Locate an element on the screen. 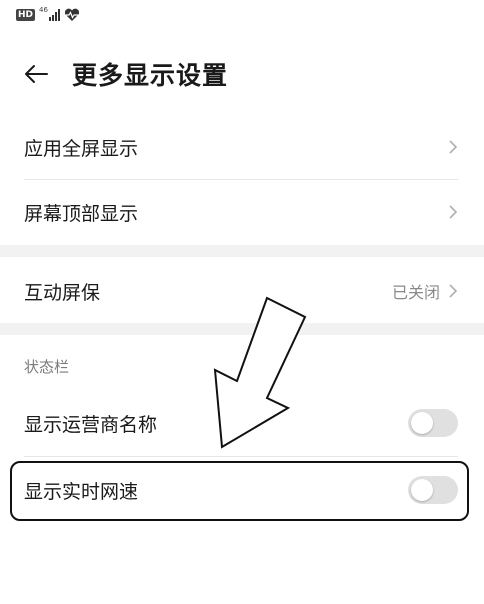 Image resolution: width=484 pixels, height=604 pixels. carrier-name-toggle is located at coordinates (433, 423).